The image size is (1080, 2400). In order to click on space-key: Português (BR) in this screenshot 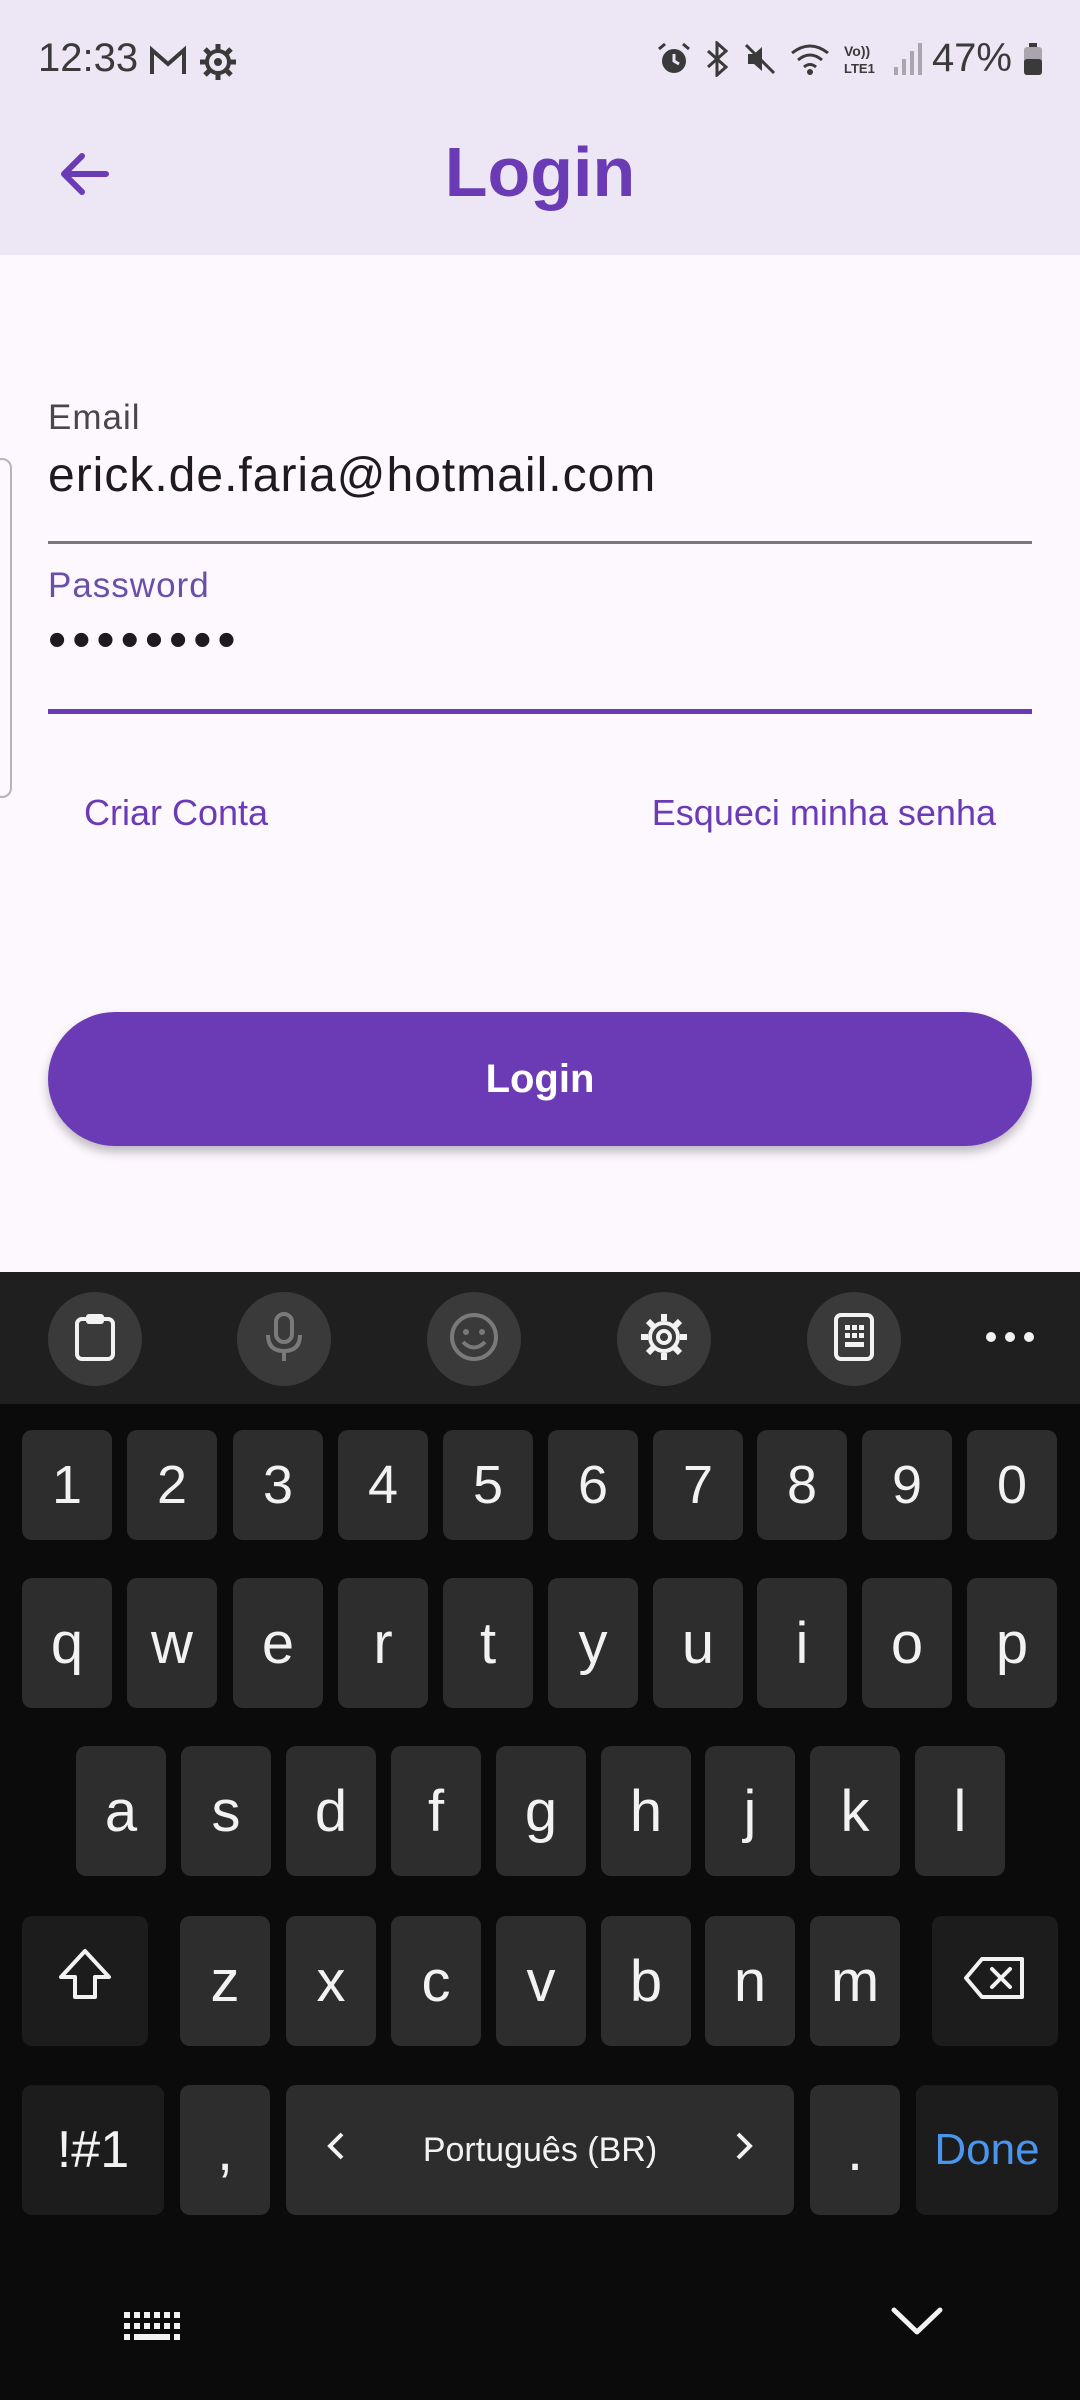, I will do `click(540, 2150)`.